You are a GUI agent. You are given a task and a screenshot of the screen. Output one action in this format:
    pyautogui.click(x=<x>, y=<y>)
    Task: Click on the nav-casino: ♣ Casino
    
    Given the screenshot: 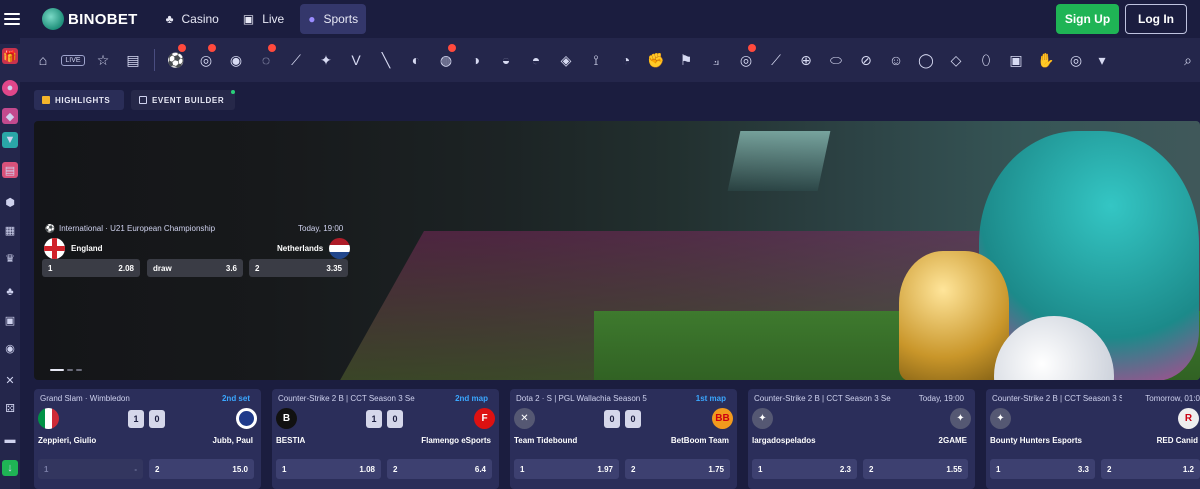 What is the action you would take?
    pyautogui.click(x=192, y=19)
    